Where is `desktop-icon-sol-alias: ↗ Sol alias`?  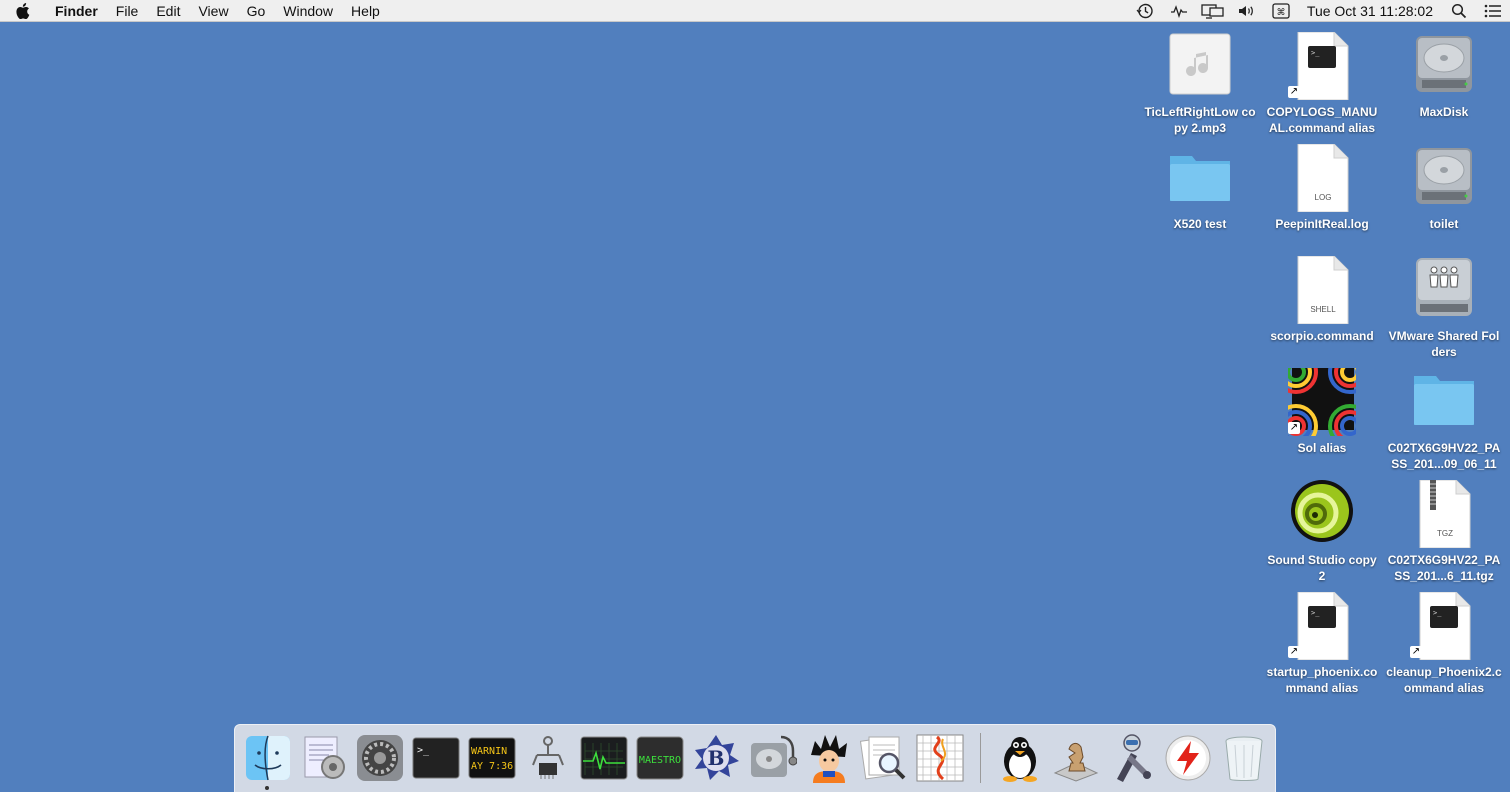 desktop-icon-sol-alias: ↗ Sol alias is located at coordinates (1322, 420).